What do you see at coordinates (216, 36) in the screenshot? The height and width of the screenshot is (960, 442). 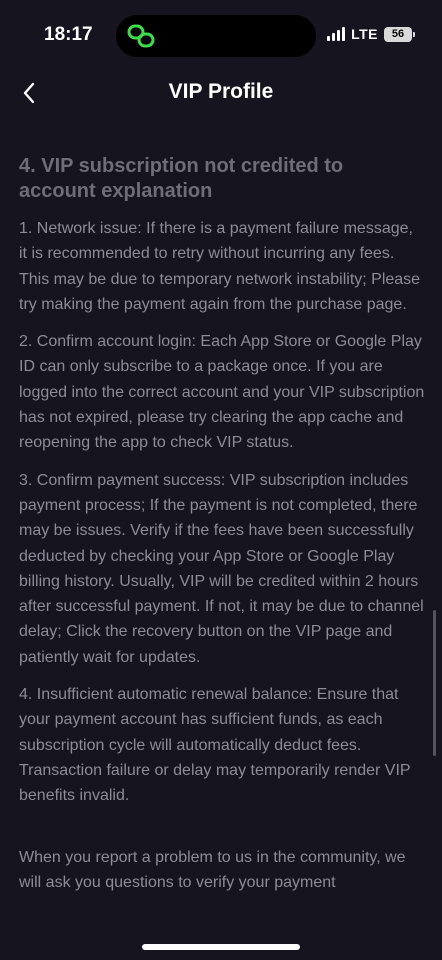 I see `dynamic-island` at bounding box center [216, 36].